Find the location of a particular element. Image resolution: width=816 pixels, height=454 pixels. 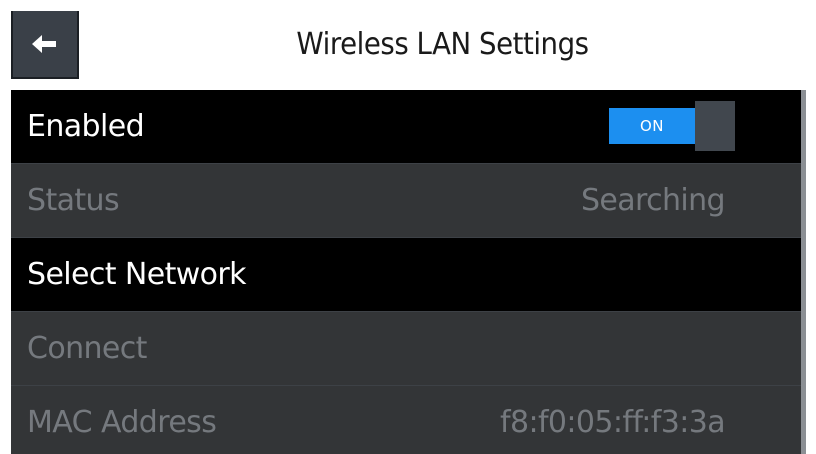

back-button is located at coordinates (45, 45).